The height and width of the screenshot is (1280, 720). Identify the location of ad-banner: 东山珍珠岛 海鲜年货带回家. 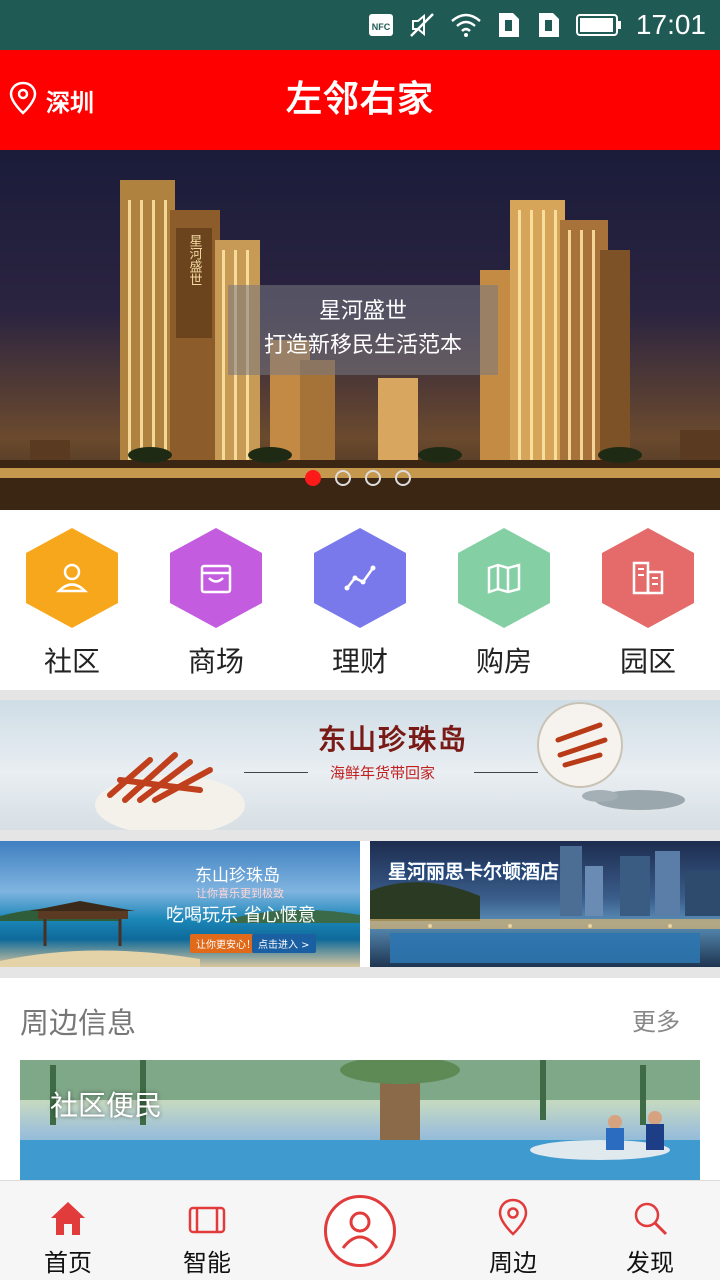
(360, 765).